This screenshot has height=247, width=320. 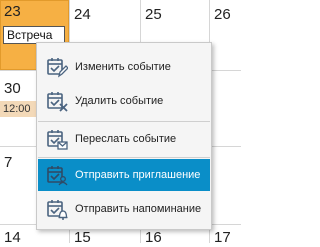 What do you see at coordinates (57, 68) in the screenshot?
I see `calendar-edit-icon` at bounding box center [57, 68].